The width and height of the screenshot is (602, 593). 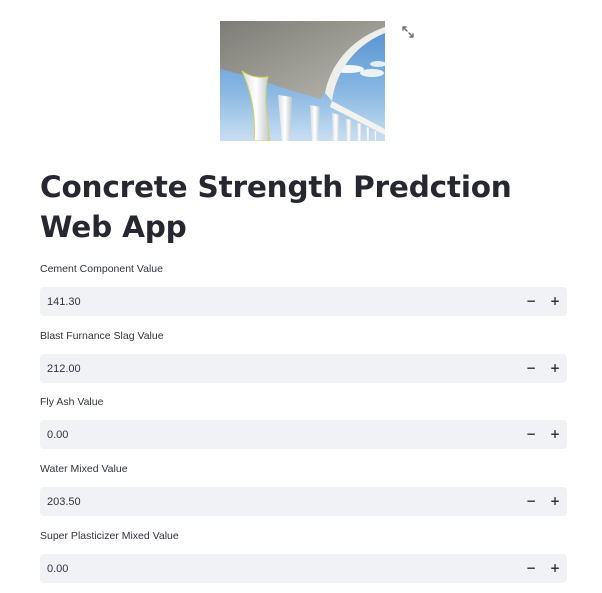 I want to click on fly-ash-field: Fly Ash Value − +, so click(x=303, y=422).